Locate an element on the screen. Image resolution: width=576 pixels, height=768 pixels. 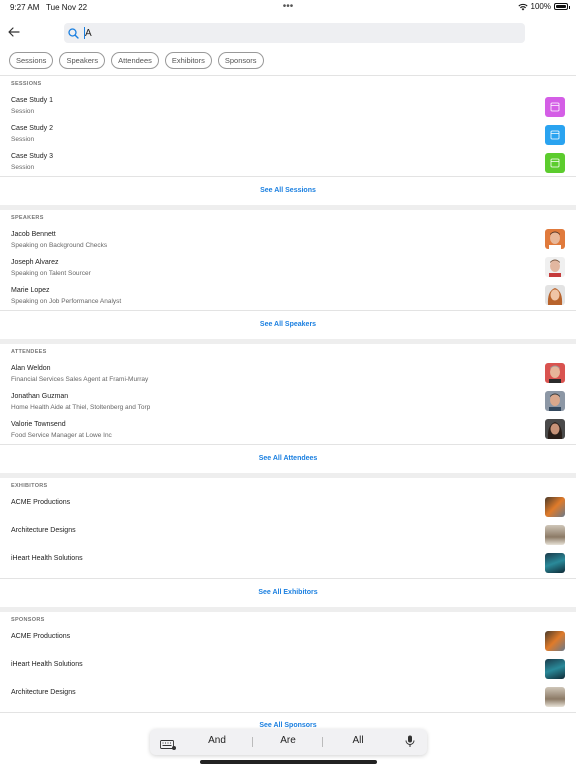
search-bar is located at coordinates (294, 33).